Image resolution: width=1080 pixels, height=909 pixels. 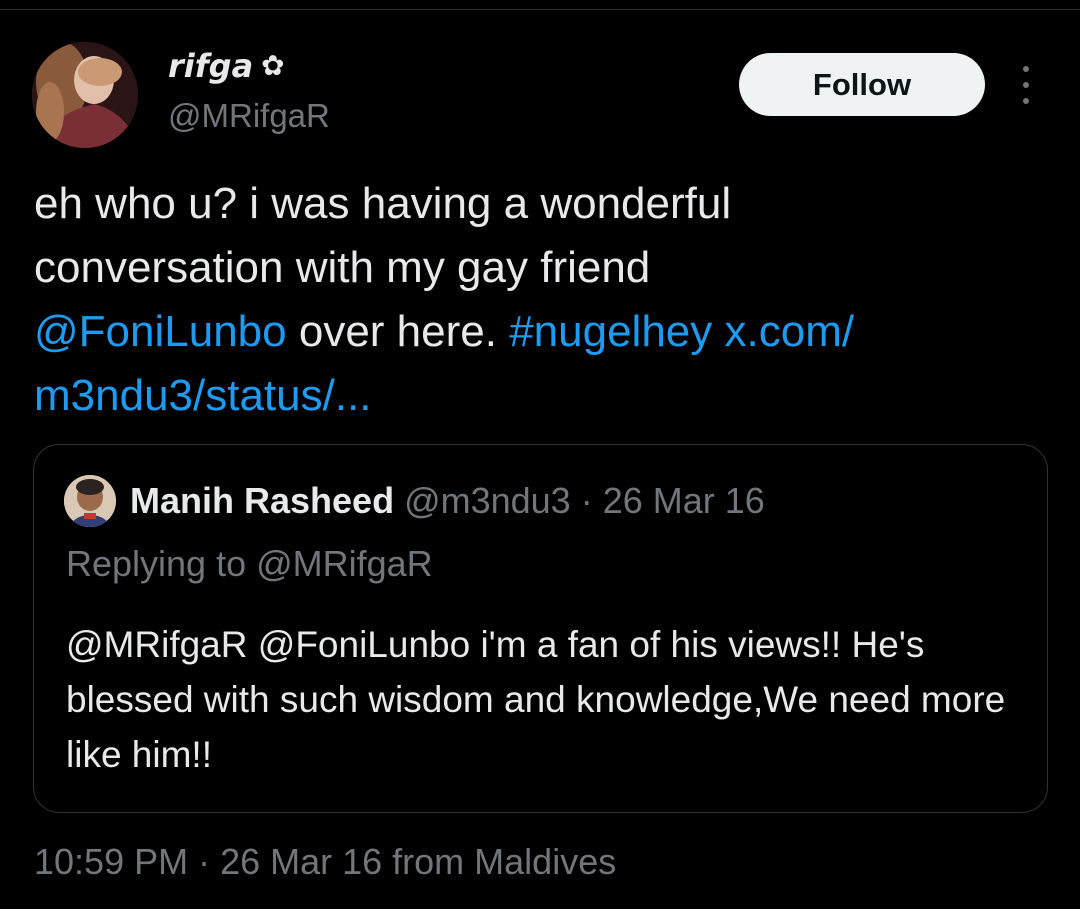 I want to click on quote-header: Manih Rasheed @m3ndu3 · 26 Mar 16, so click(x=447, y=501).